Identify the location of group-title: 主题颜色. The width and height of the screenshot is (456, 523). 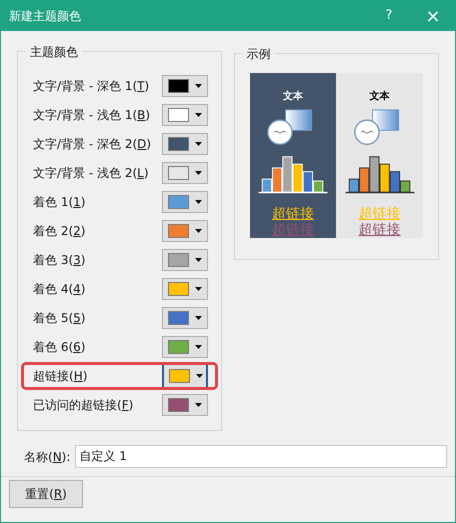
(54, 52).